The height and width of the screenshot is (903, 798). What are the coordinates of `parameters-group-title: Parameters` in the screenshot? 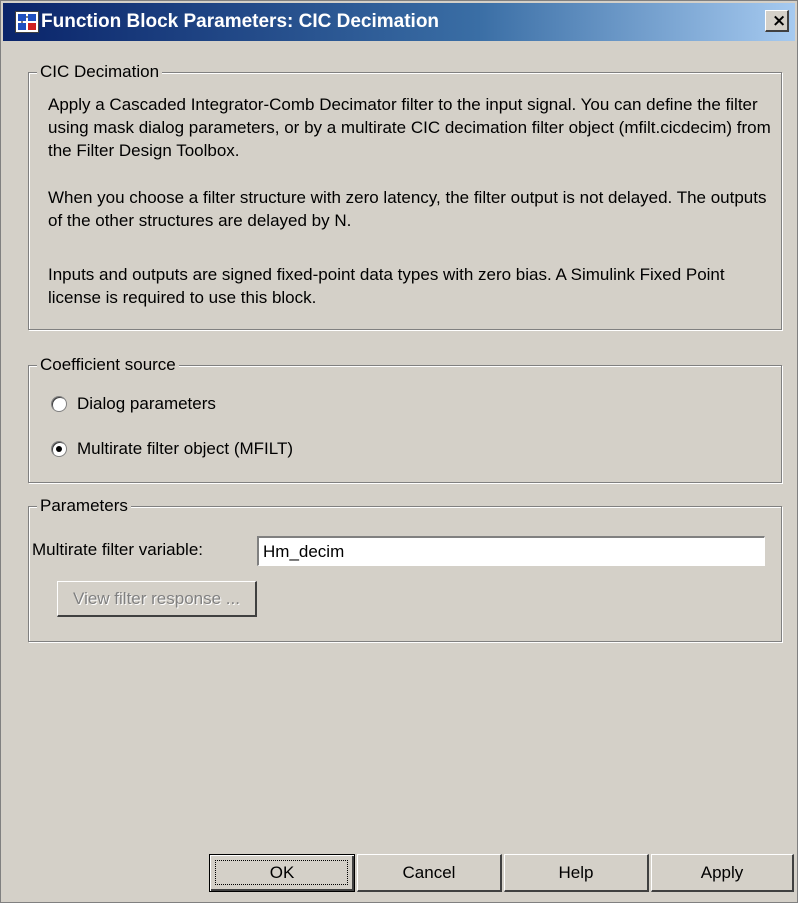 It's located at (84, 506).